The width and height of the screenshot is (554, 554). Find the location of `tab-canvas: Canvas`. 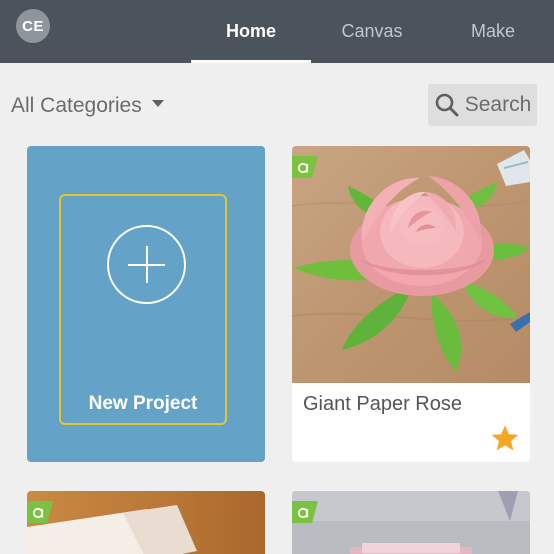

tab-canvas: Canvas is located at coordinates (372, 31).